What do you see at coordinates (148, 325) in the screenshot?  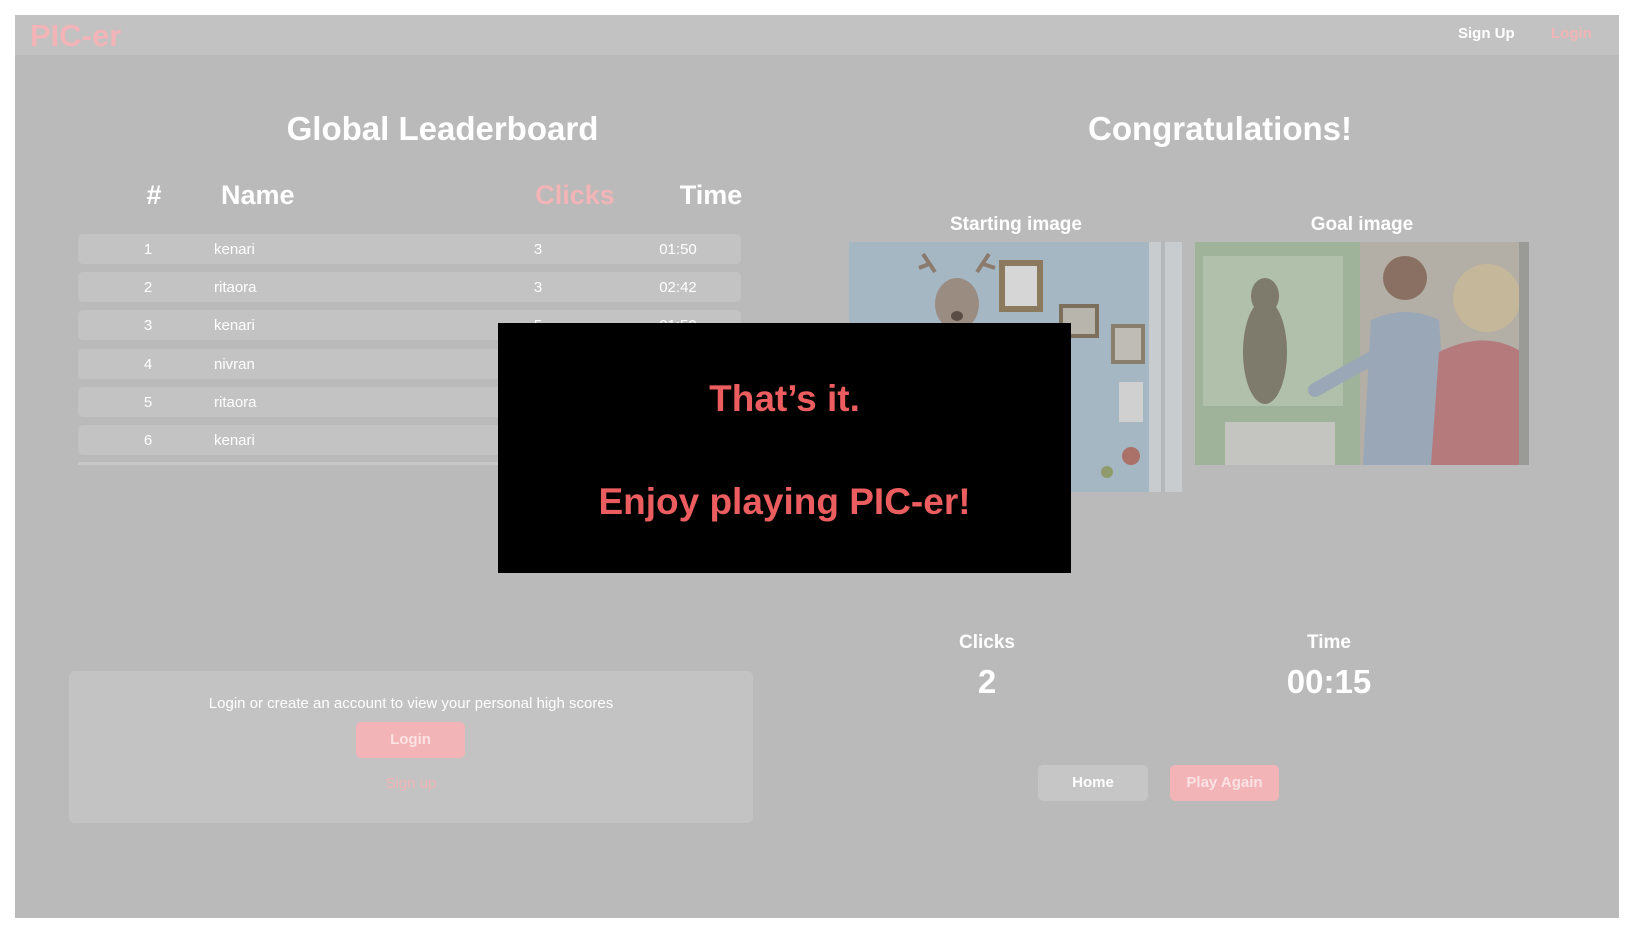 I see `row-rank: 3` at bounding box center [148, 325].